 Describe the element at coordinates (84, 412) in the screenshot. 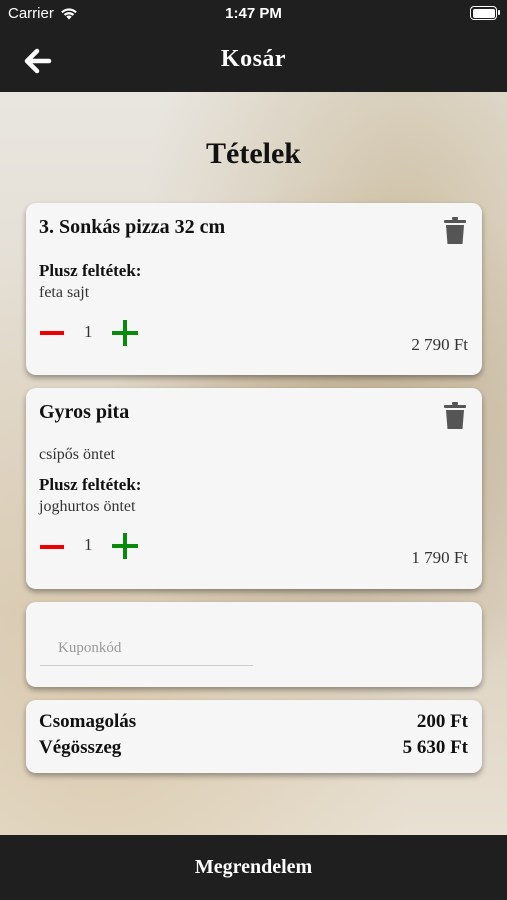

I see `item-name: Gyros pita` at that location.